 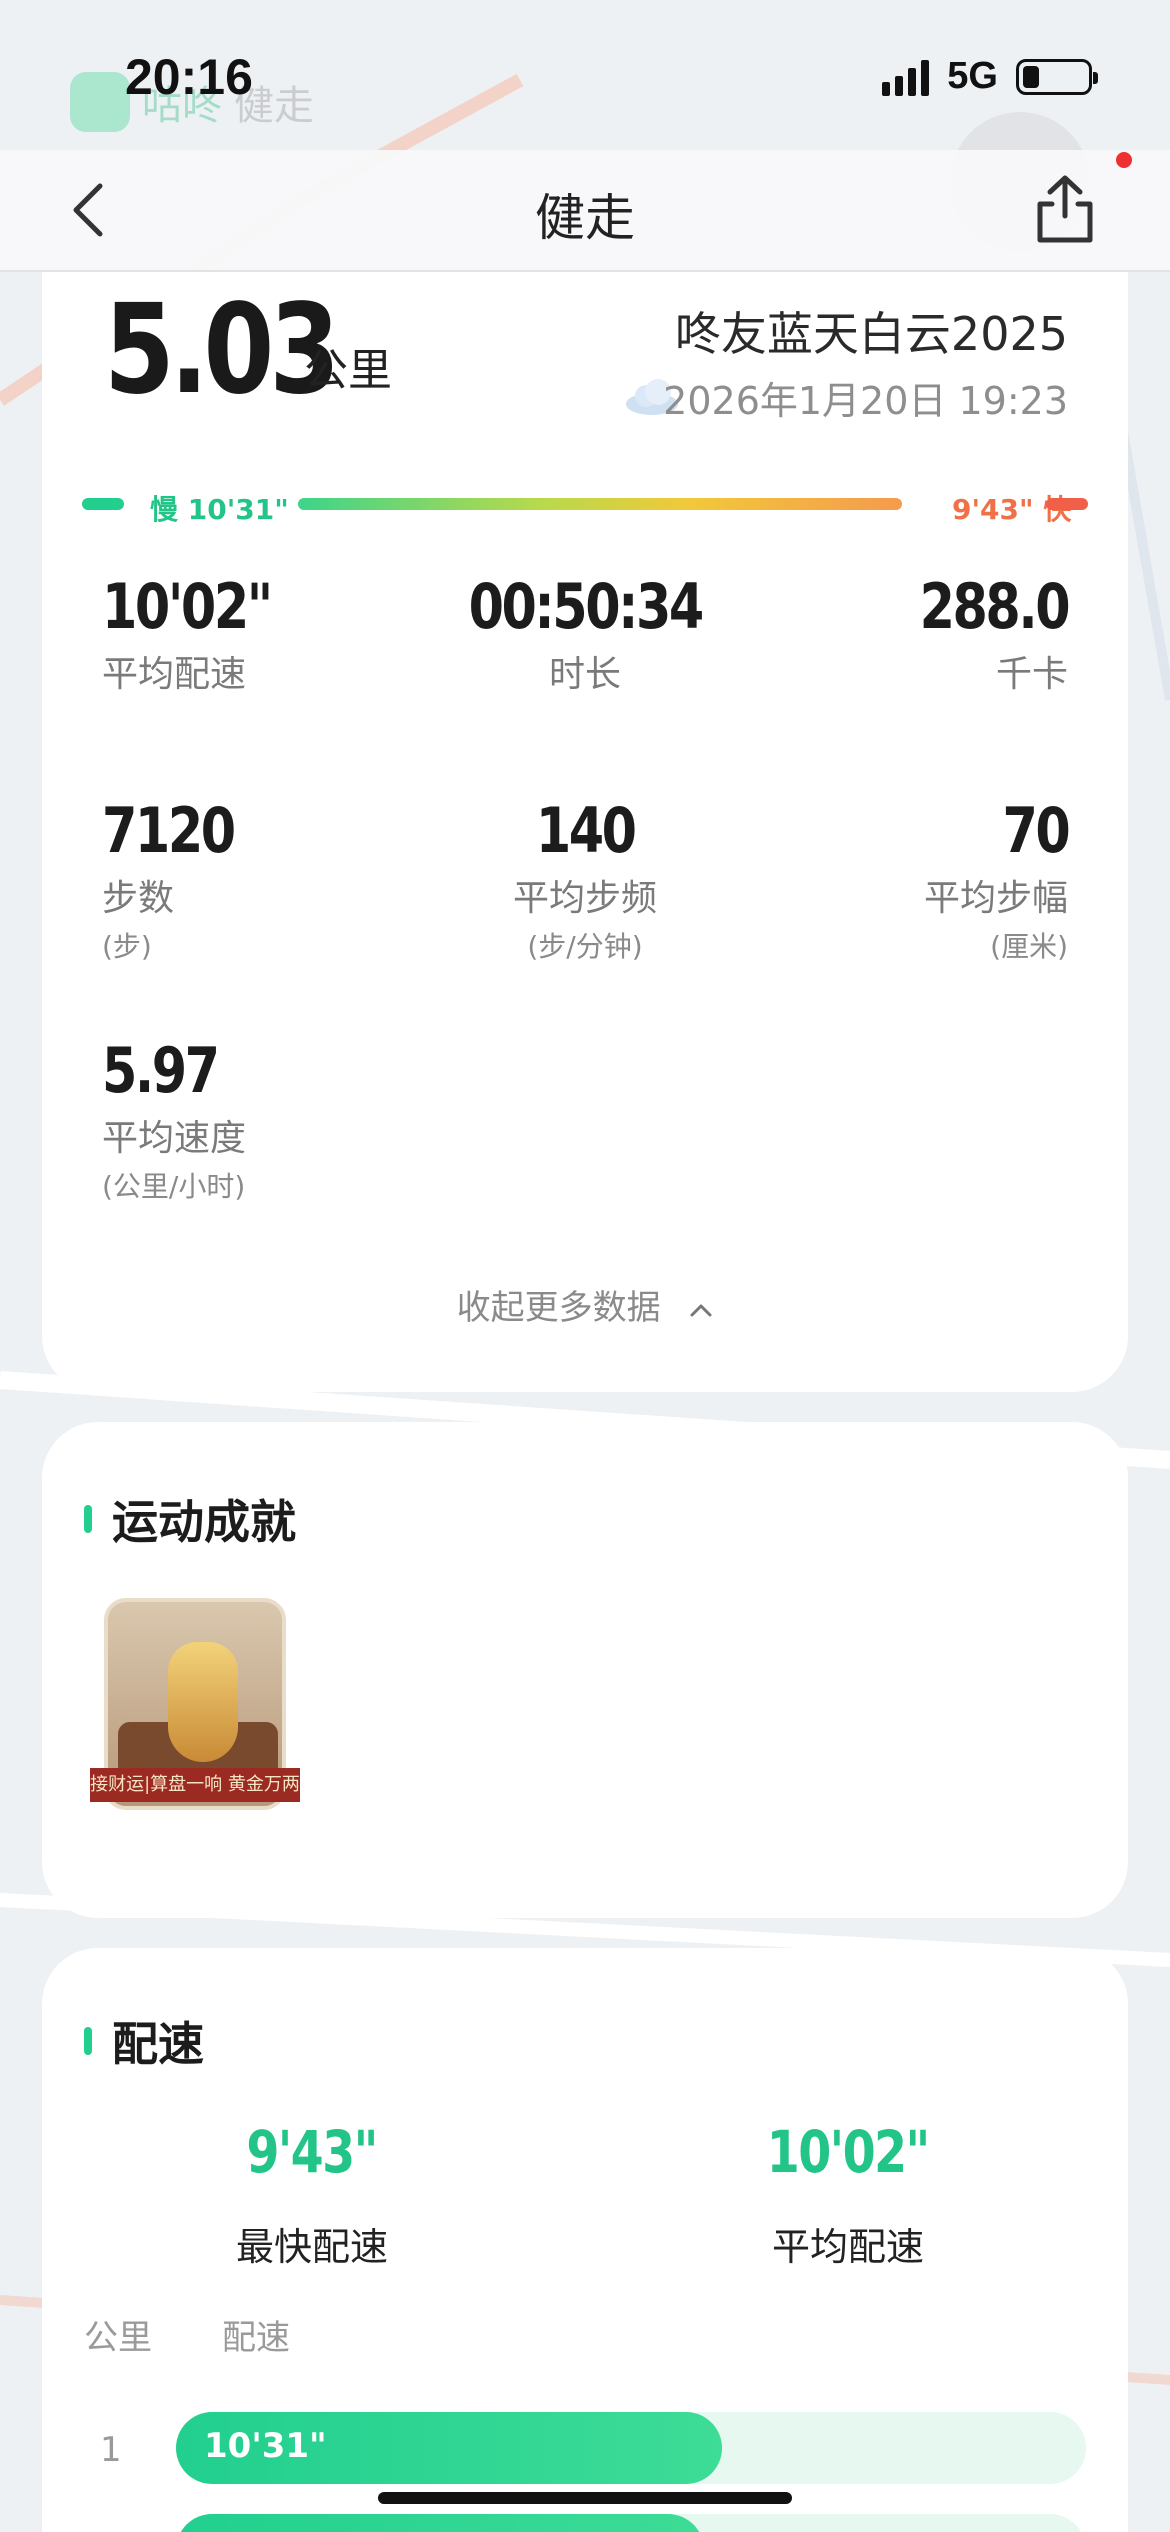 I want to click on chevron-up-icon, so click(x=701, y=1310).